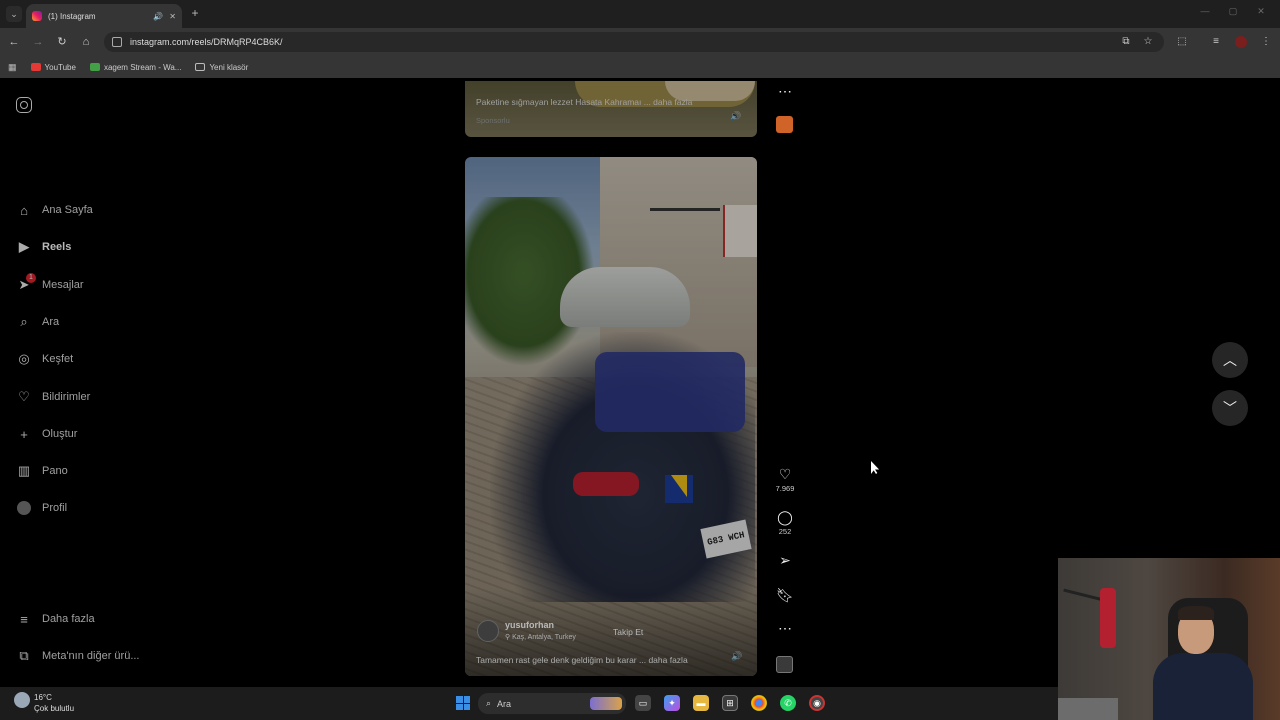 Image resolution: width=1280 pixels, height=720 pixels. What do you see at coordinates (1126, 42) in the screenshot?
I see `install-app-icon: ⧉` at bounding box center [1126, 42].